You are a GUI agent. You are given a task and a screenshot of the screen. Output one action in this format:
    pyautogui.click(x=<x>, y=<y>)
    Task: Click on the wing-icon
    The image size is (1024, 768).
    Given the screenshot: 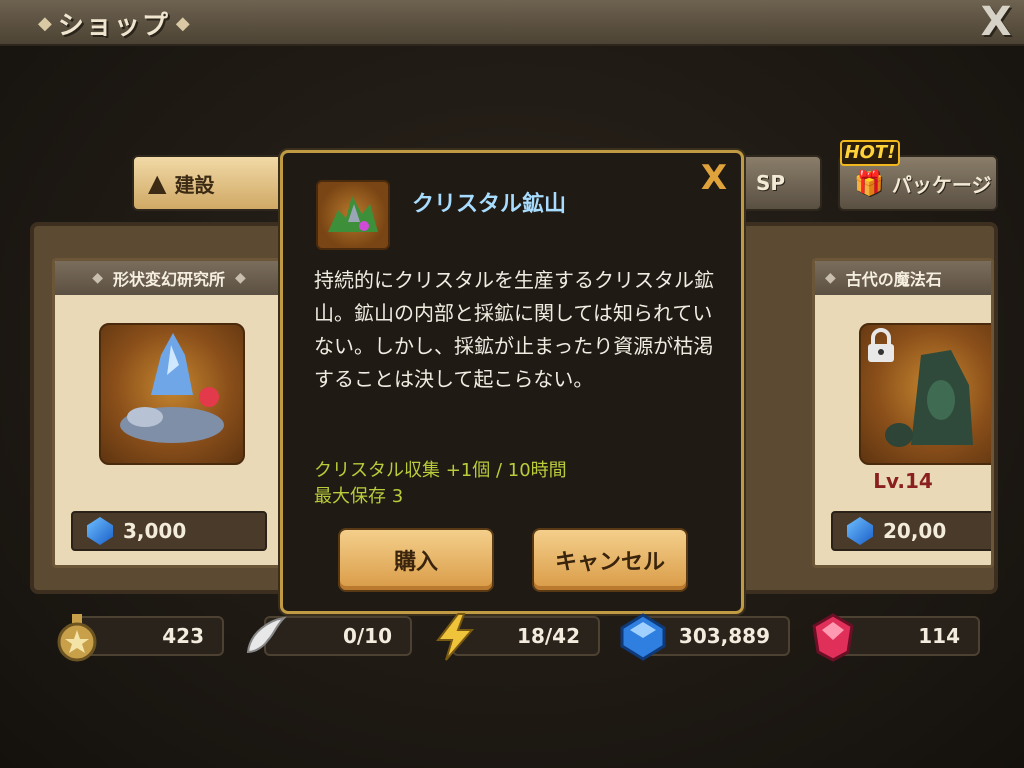 What is the action you would take?
    pyautogui.click(x=266, y=635)
    